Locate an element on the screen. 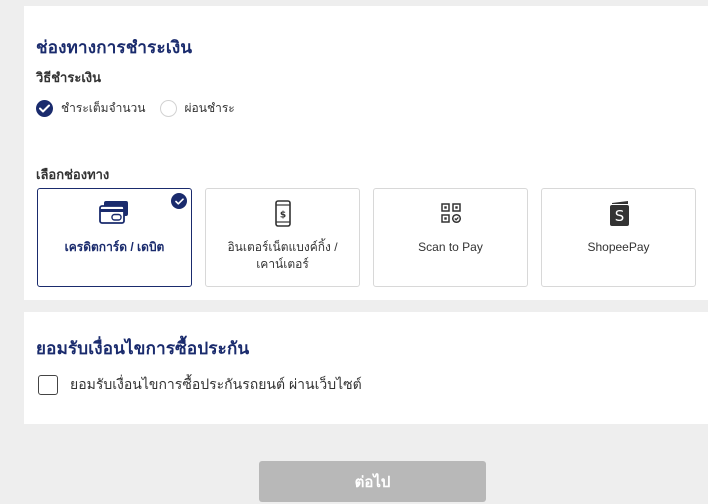  channel-scan-to-pay: Scan to Pay is located at coordinates (450, 237).